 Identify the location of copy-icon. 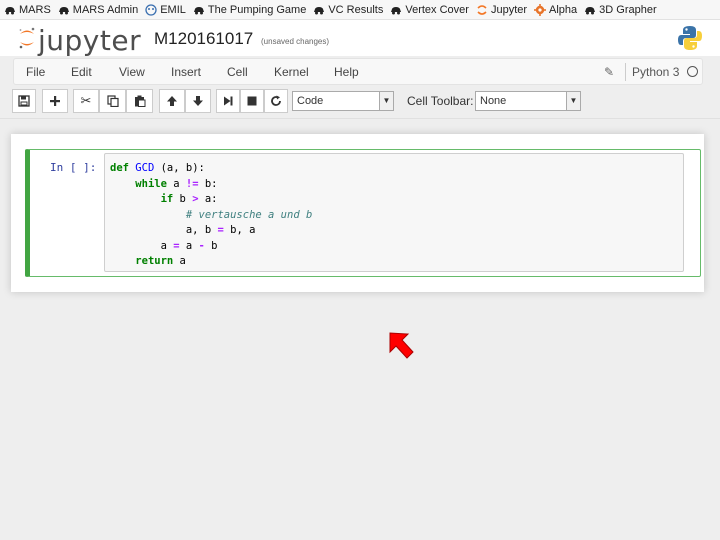
(112, 101).